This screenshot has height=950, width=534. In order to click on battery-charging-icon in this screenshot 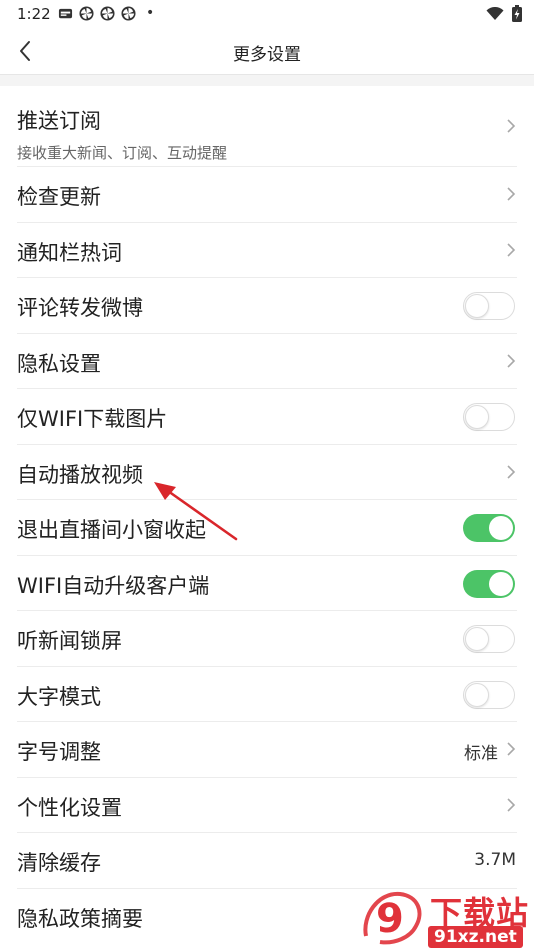, I will do `click(517, 13)`.